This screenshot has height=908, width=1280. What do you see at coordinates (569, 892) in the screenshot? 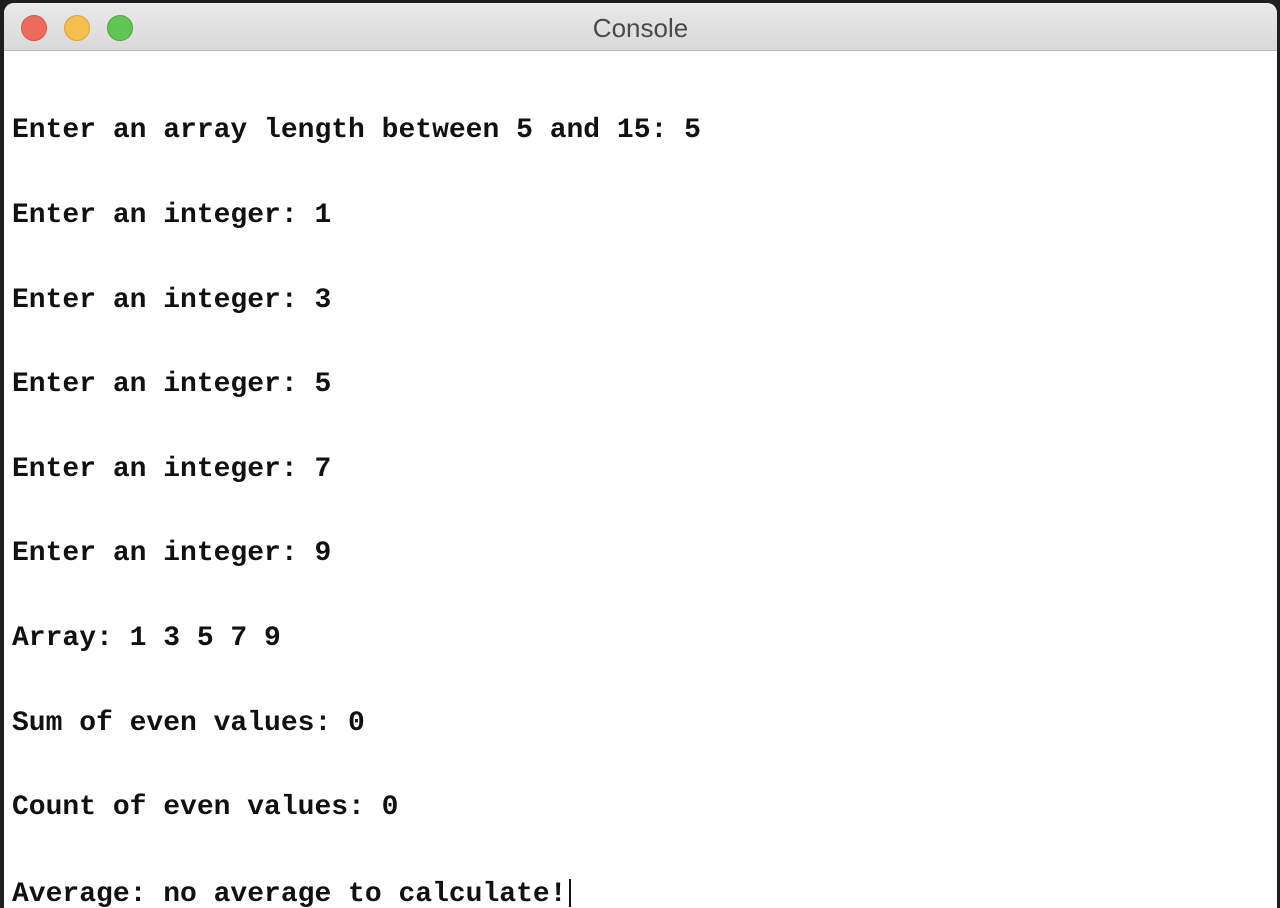
I see `text-cursor` at bounding box center [569, 892].